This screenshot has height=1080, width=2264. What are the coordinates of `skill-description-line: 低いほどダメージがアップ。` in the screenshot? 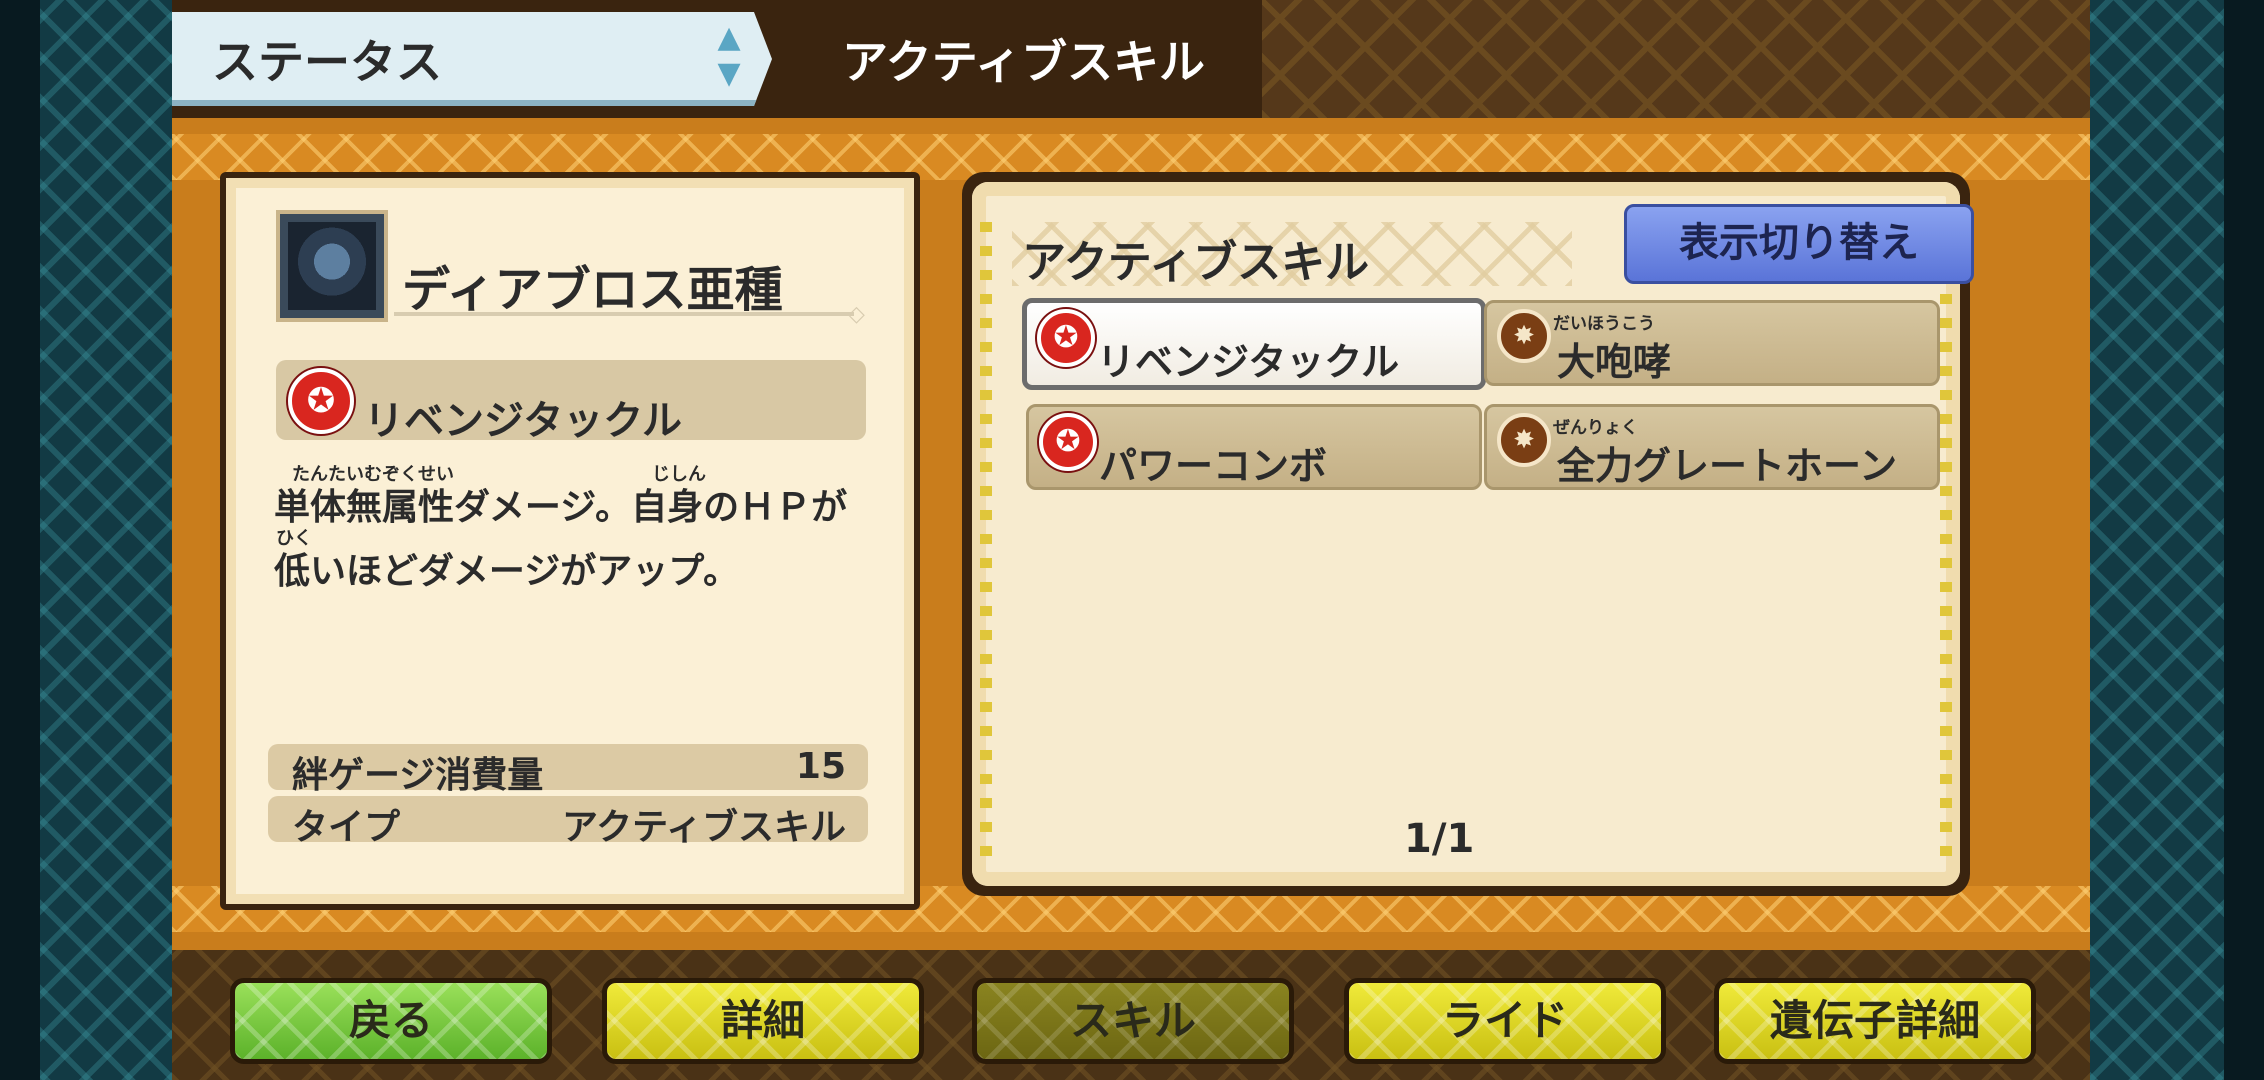 It's located at (507, 571).